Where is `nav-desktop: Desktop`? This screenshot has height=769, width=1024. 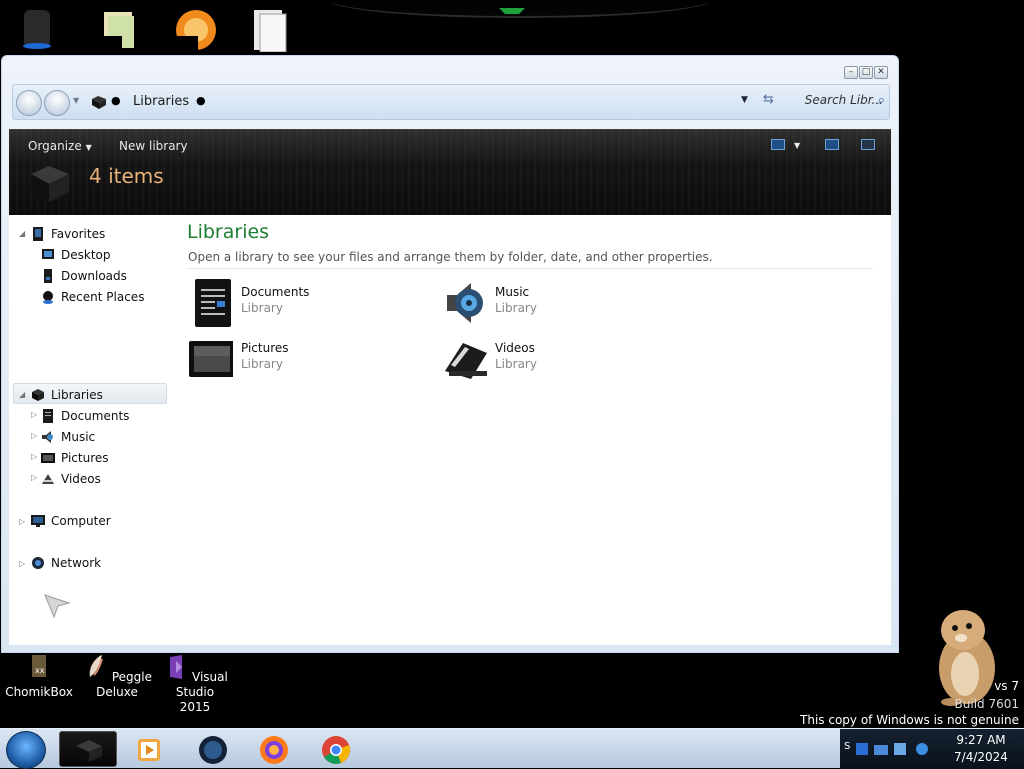 nav-desktop: Desktop is located at coordinates (101, 255).